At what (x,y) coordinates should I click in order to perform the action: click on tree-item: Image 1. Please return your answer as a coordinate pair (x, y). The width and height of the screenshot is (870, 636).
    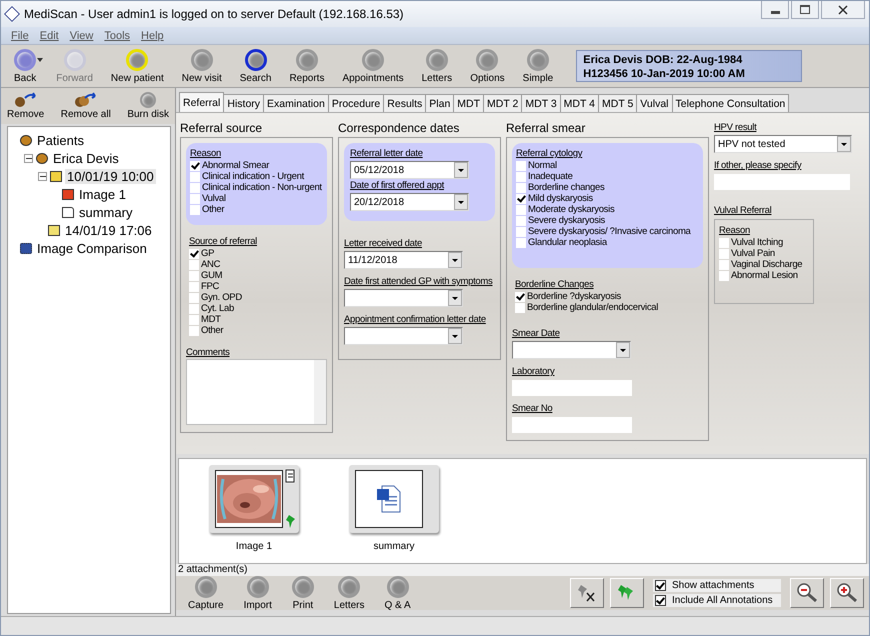
    Looking at the image, I should click on (102, 194).